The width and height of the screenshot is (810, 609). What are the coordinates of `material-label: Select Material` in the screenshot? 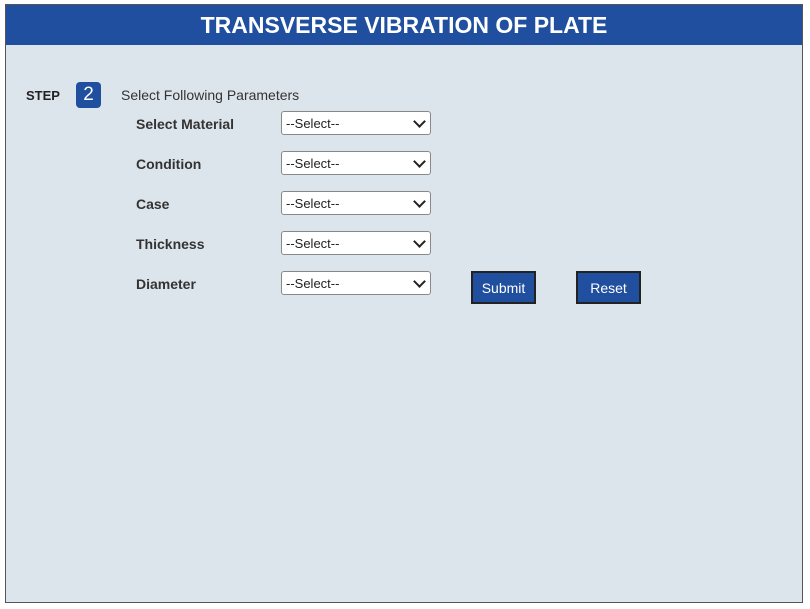 It's located at (185, 124).